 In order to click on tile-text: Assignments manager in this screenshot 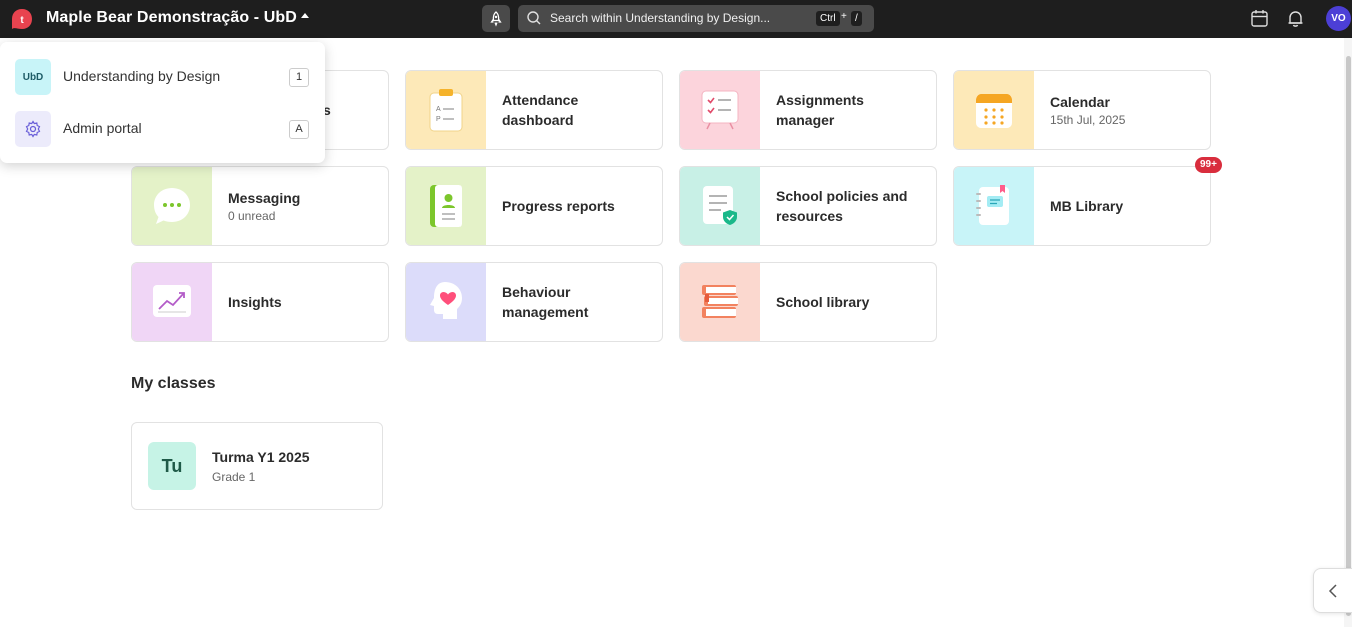, I will do `click(851, 110)`.